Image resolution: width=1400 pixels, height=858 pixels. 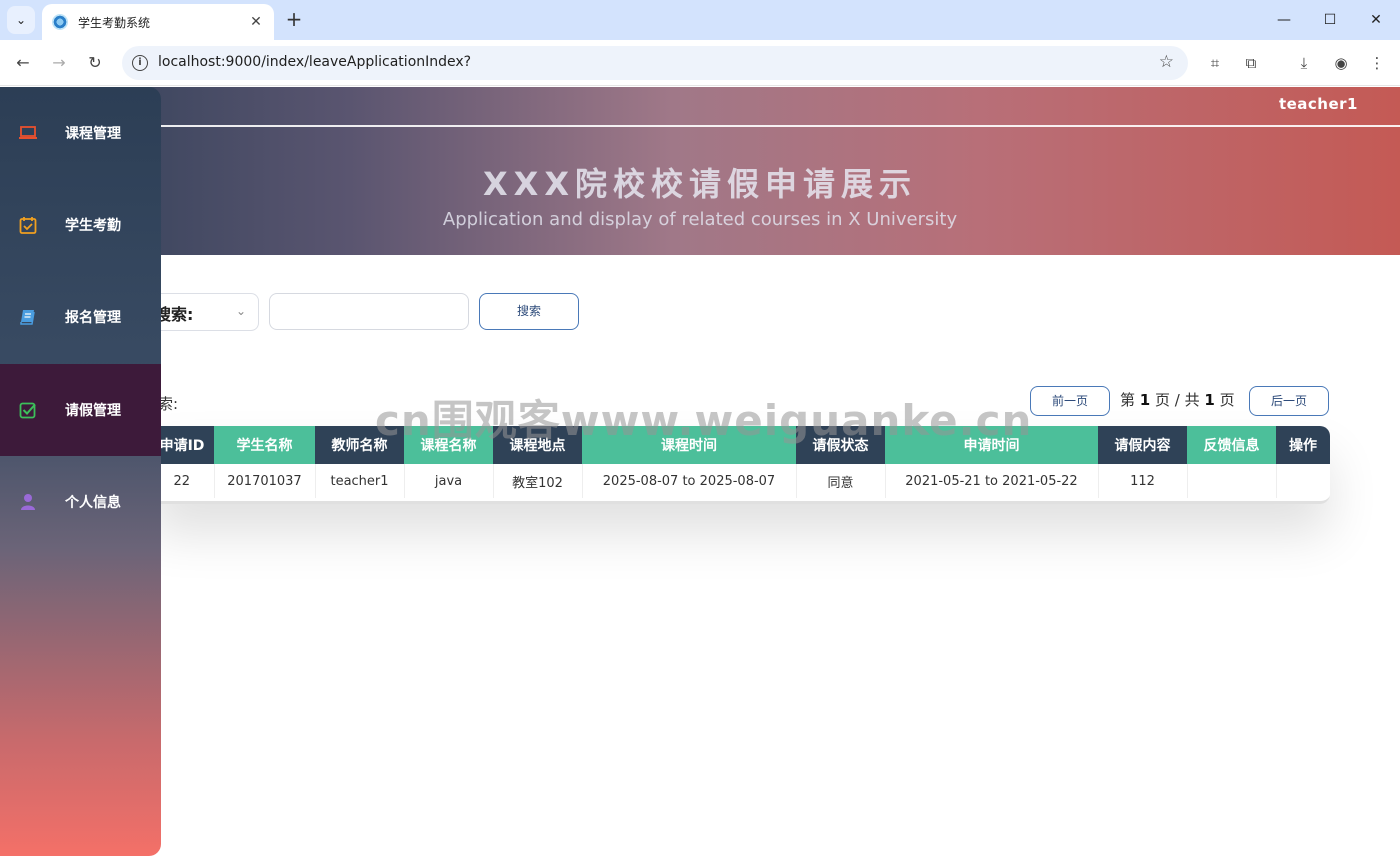 What do you see at coordinates (28, 502) in the screenshot?
I see `user-icon` at bounding box center [28, 502].